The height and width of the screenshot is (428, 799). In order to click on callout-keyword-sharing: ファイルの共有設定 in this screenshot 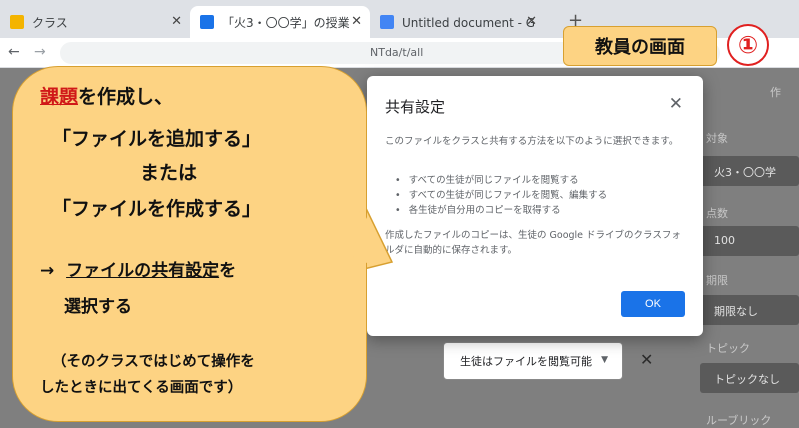, I will do `click(143, 271)`.